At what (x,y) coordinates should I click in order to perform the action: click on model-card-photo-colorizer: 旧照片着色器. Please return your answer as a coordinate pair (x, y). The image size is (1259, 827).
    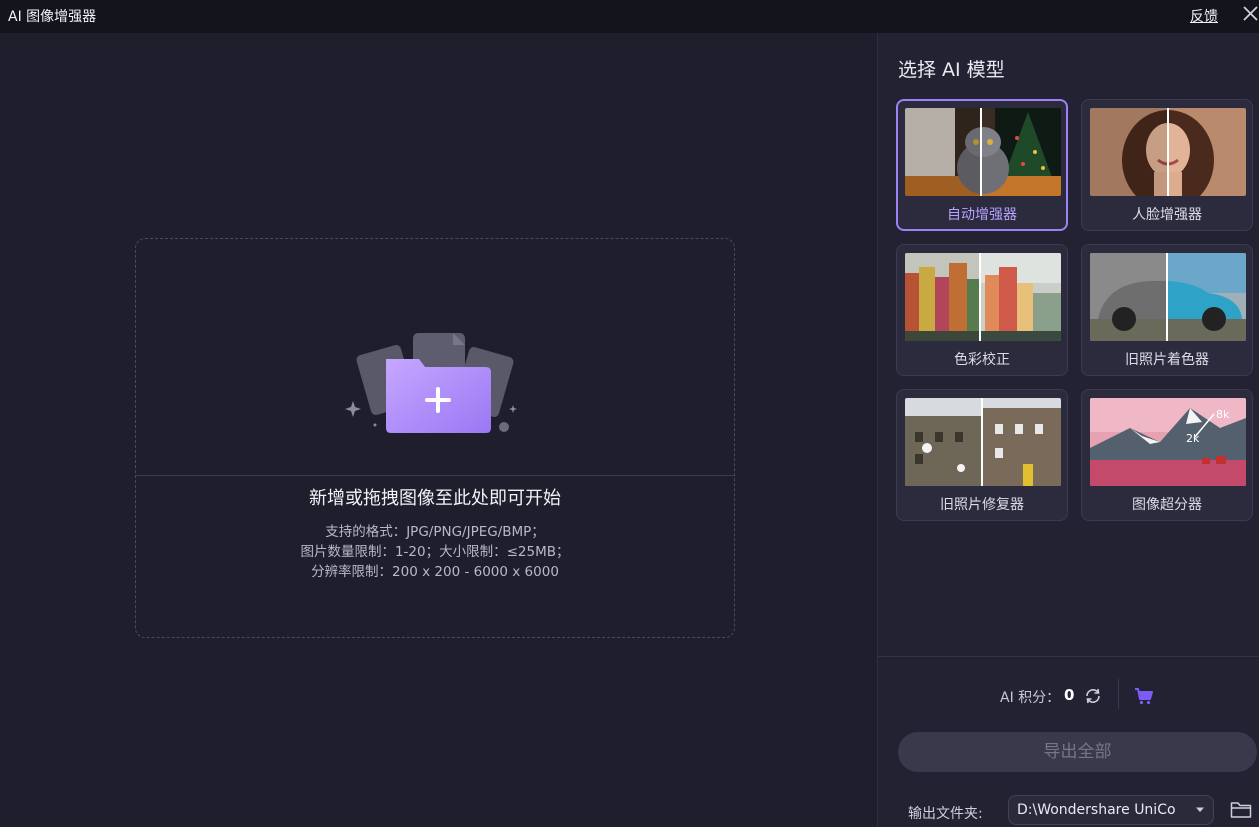
    Looking at the image, I should click on (1167, 310).